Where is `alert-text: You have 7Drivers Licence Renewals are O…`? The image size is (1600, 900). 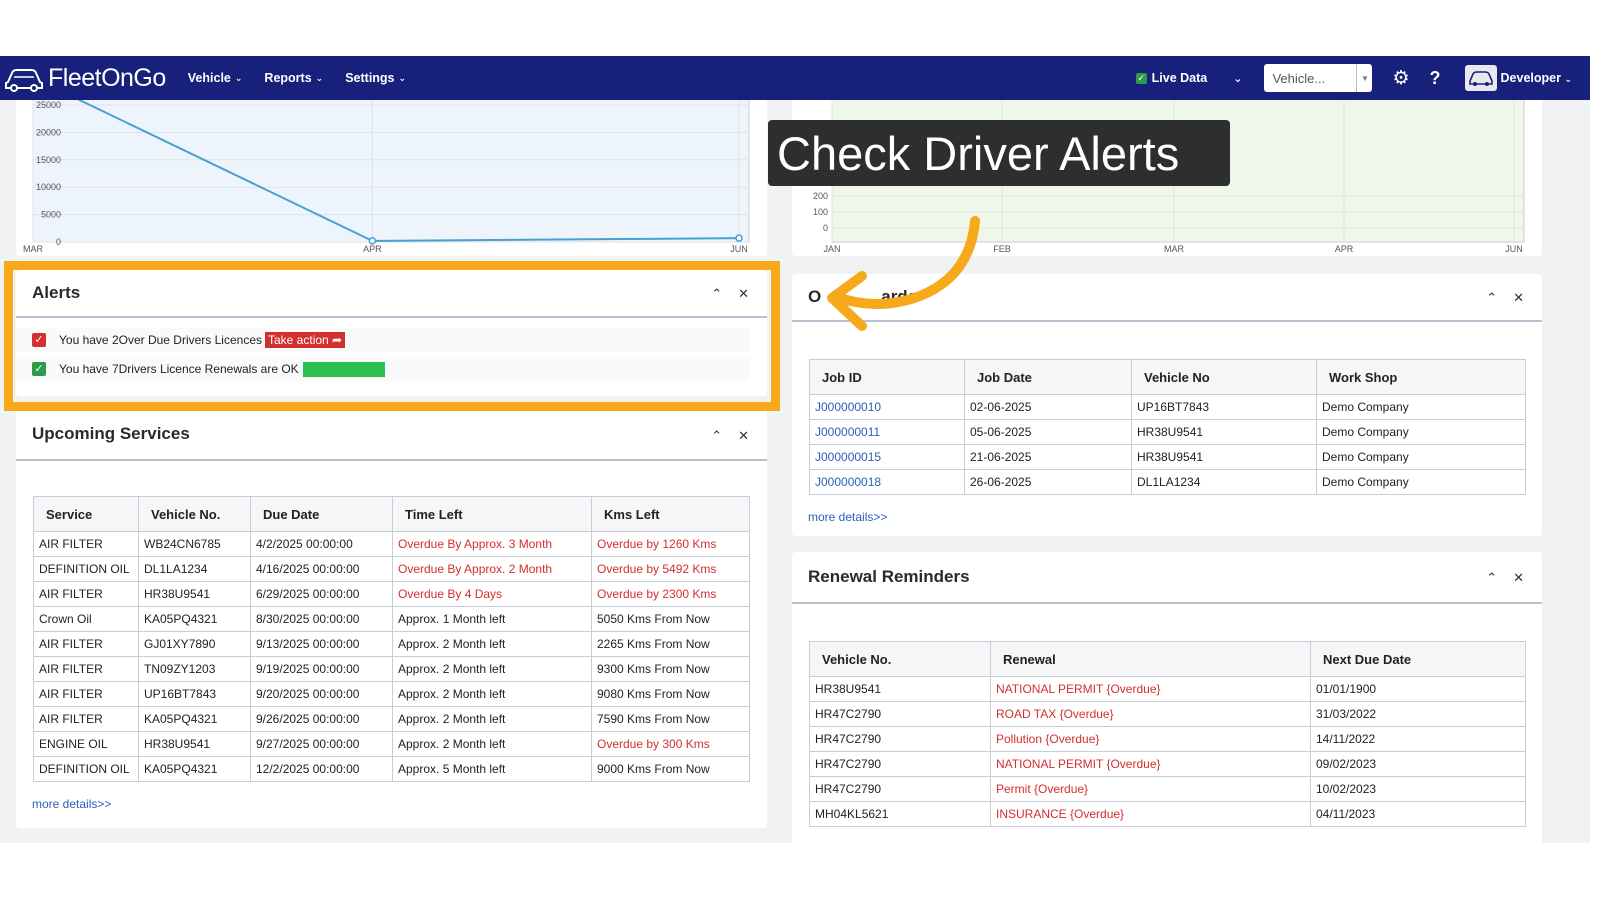 alert-text: You have 7Drivers Licence Renewals are O… is located at coordinates (179, 369).